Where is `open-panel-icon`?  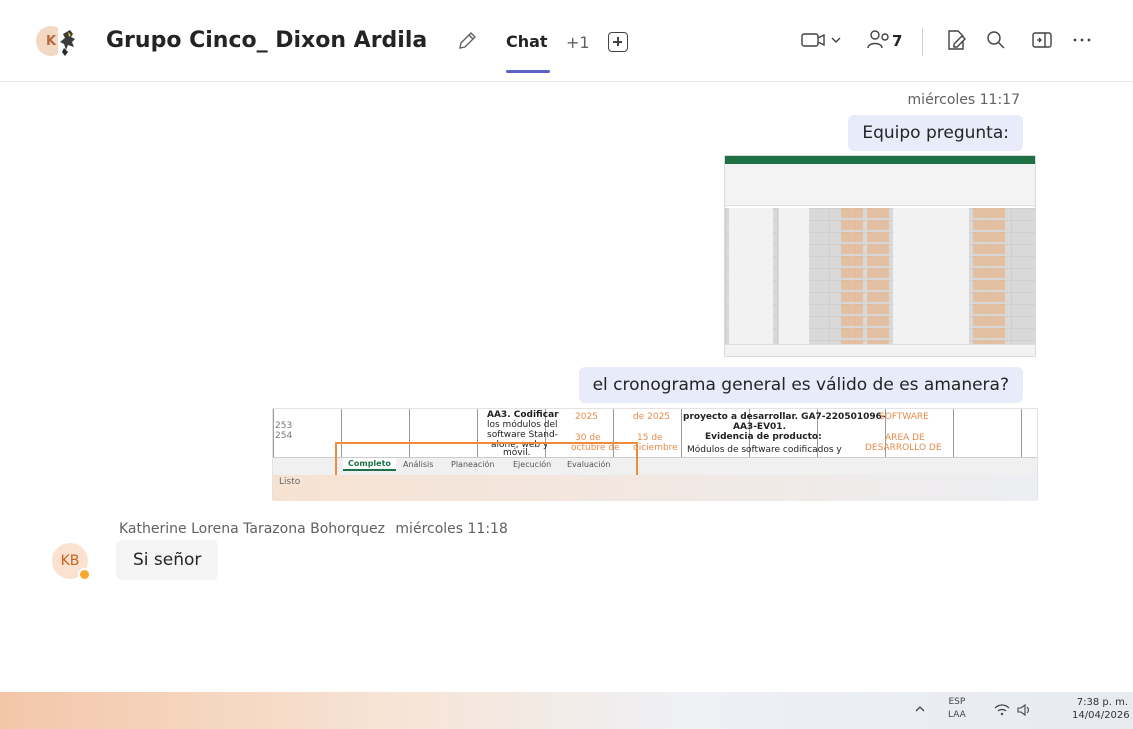 open-panel-icon is located at coordinates (1042, 40).